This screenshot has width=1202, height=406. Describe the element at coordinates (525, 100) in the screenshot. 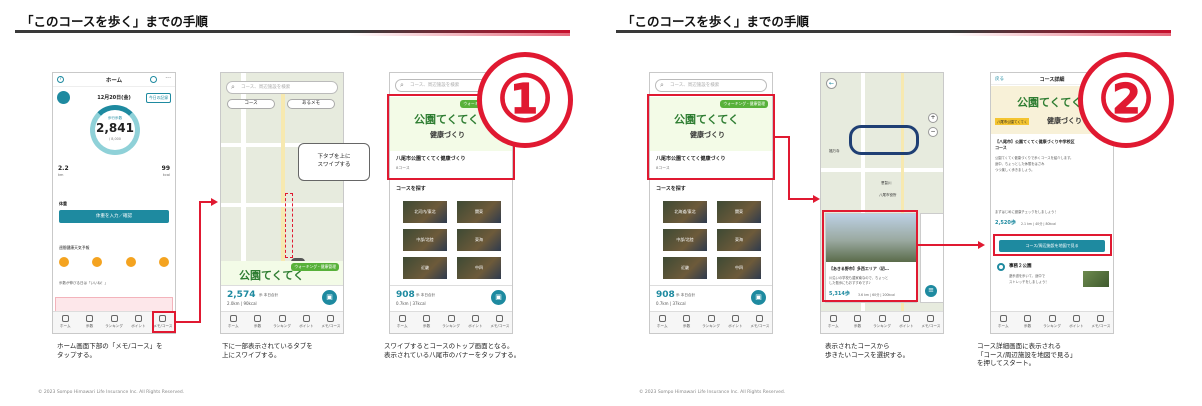

I see `step-number-badge: ①` at that location.